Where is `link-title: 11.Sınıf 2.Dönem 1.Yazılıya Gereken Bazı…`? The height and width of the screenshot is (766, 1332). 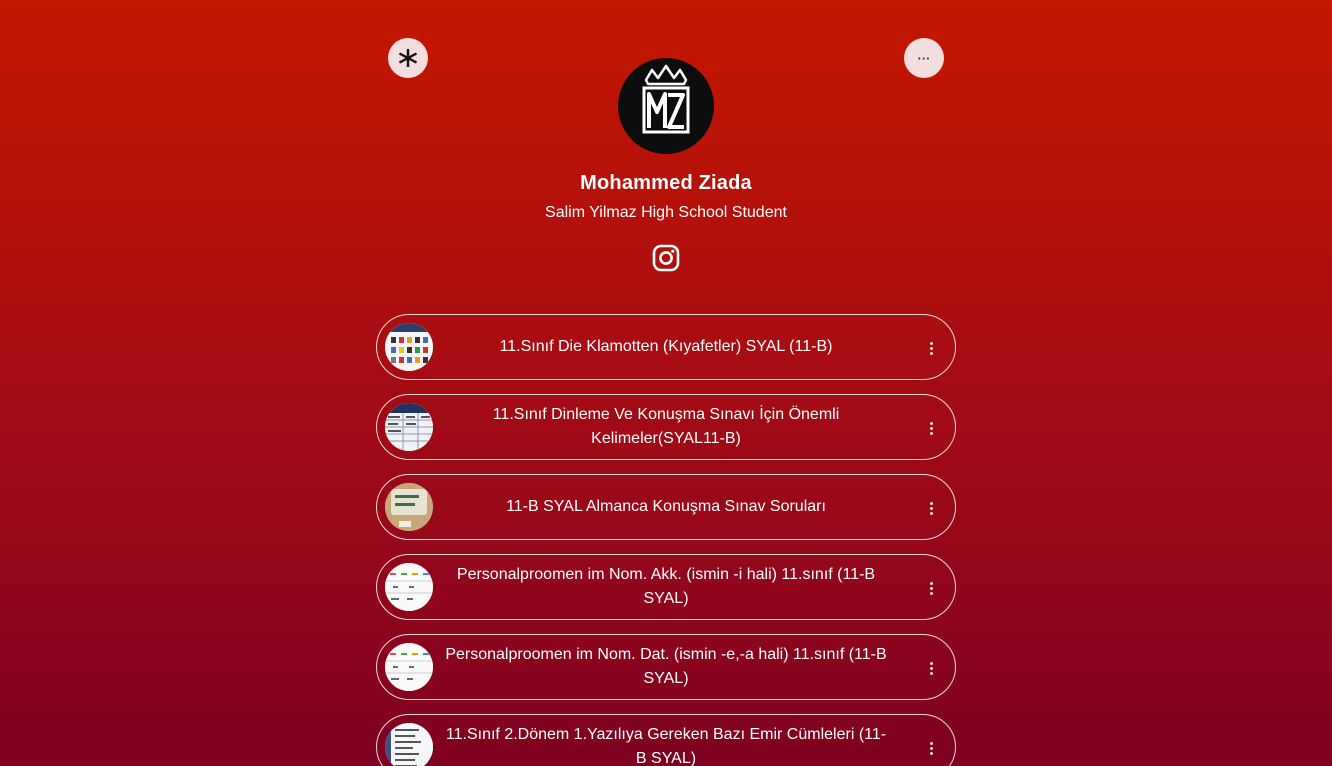 link-title: 11.Sınıf 2.Dönem 1.Yazılıya Gereken Bazı… is located at coordinates (666, 746).